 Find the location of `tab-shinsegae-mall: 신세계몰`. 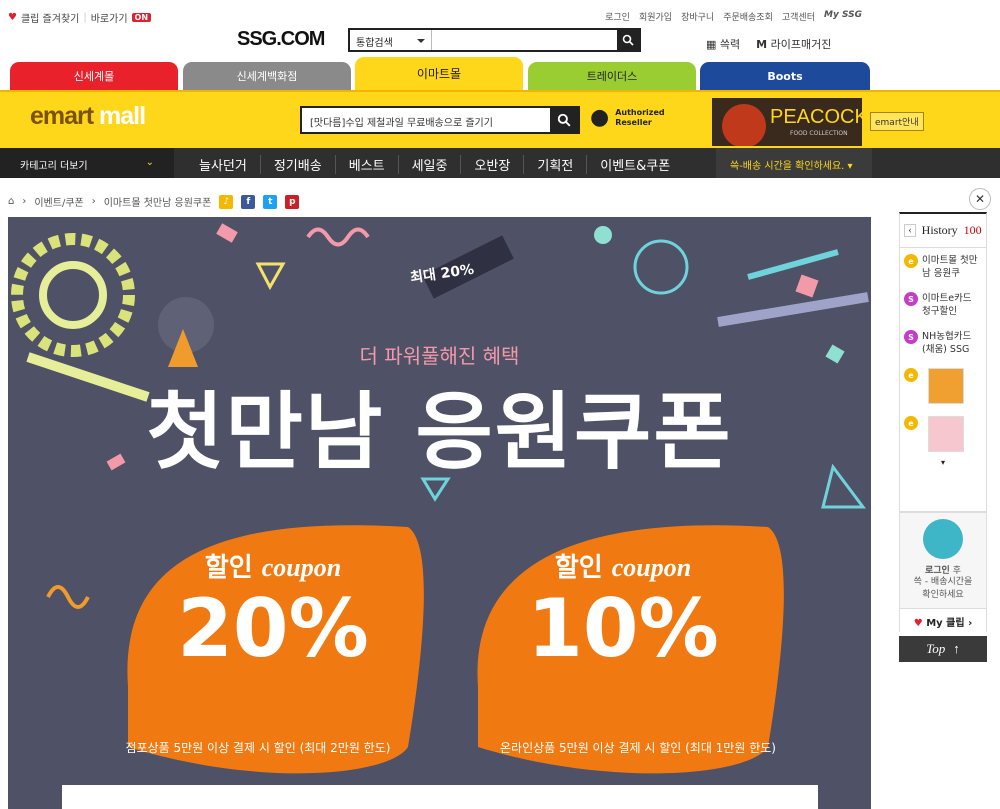

tab-shinsegae-mall: 신세계몰 is located at coordinates (94, 76).